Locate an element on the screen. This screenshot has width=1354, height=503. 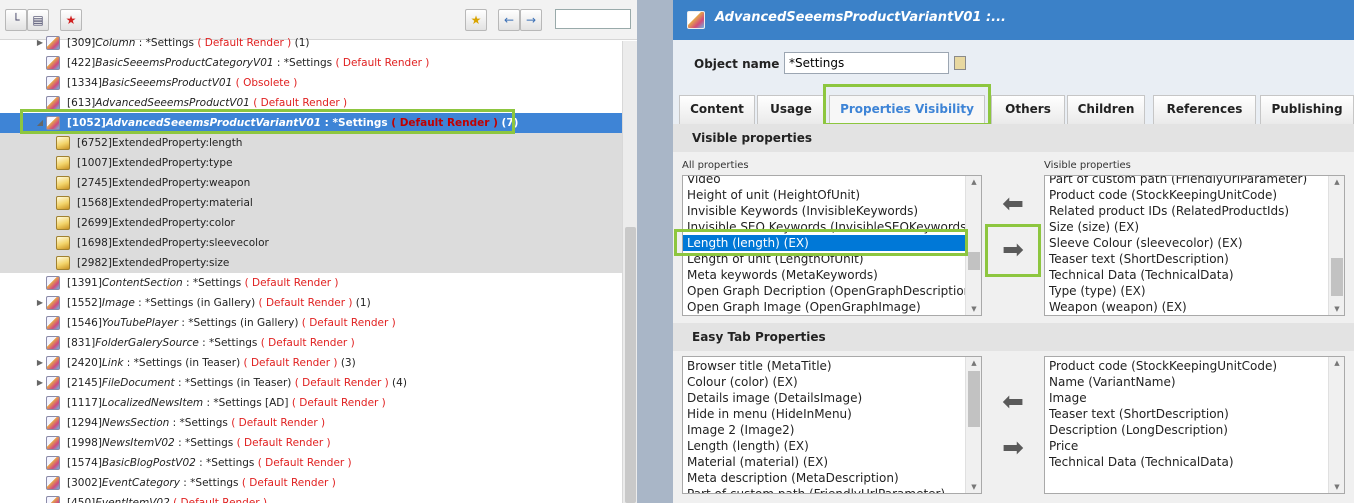
tree-child-row: [2982]ExtendedProperty:size is located at coordinates (311, 263).